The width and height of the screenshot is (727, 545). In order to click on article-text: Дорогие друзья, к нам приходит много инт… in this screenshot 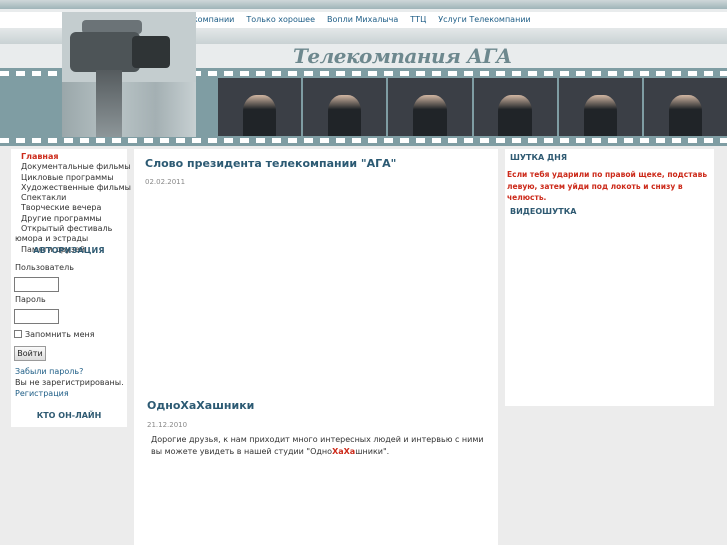, I will do `click(318, 446)`.